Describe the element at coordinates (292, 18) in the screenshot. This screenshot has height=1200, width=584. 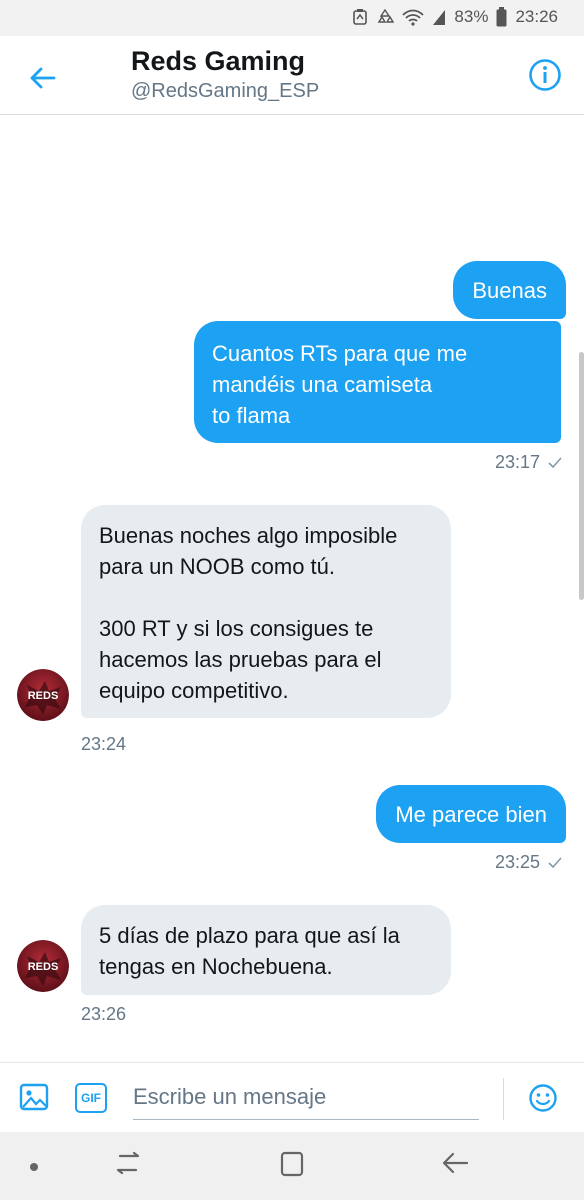
I see `status-bar: 83% 23:26` at that location.